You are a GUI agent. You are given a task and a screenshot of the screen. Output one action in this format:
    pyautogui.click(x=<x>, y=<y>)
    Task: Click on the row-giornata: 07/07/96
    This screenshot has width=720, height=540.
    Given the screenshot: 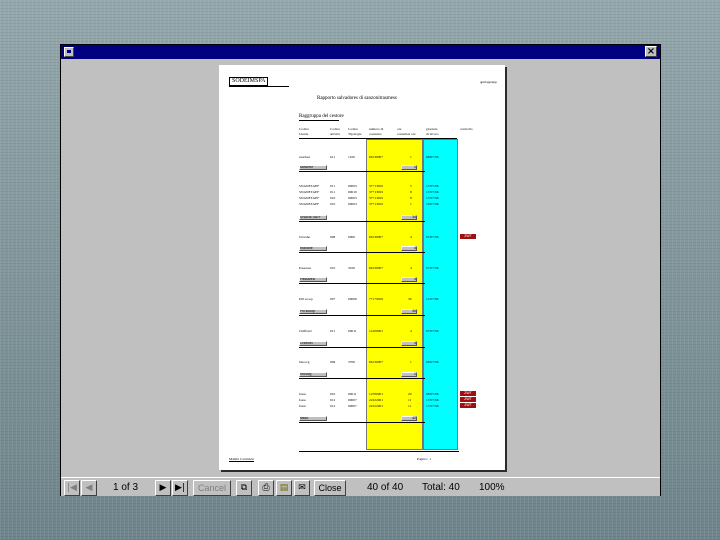 What is the action you would take?
    pyautogui.click(x=432, y=237)
    